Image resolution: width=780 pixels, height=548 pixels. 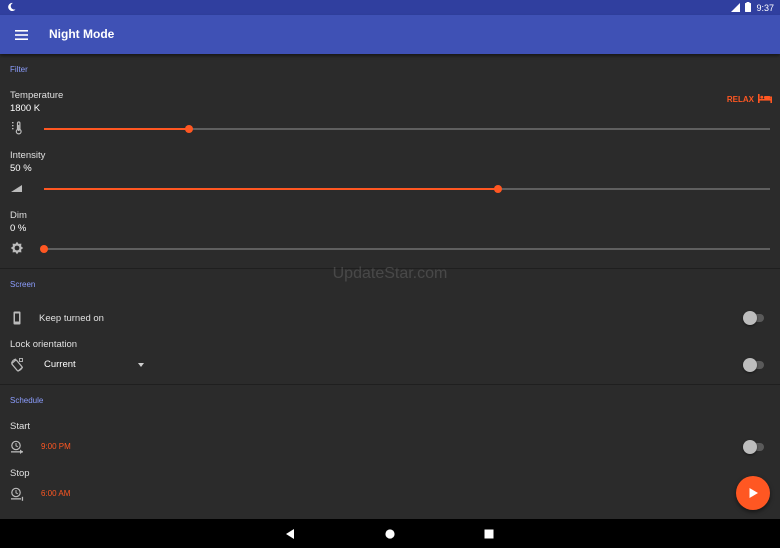 I want to click on start-time: 9:00 PM, so click(x=56, y=446).